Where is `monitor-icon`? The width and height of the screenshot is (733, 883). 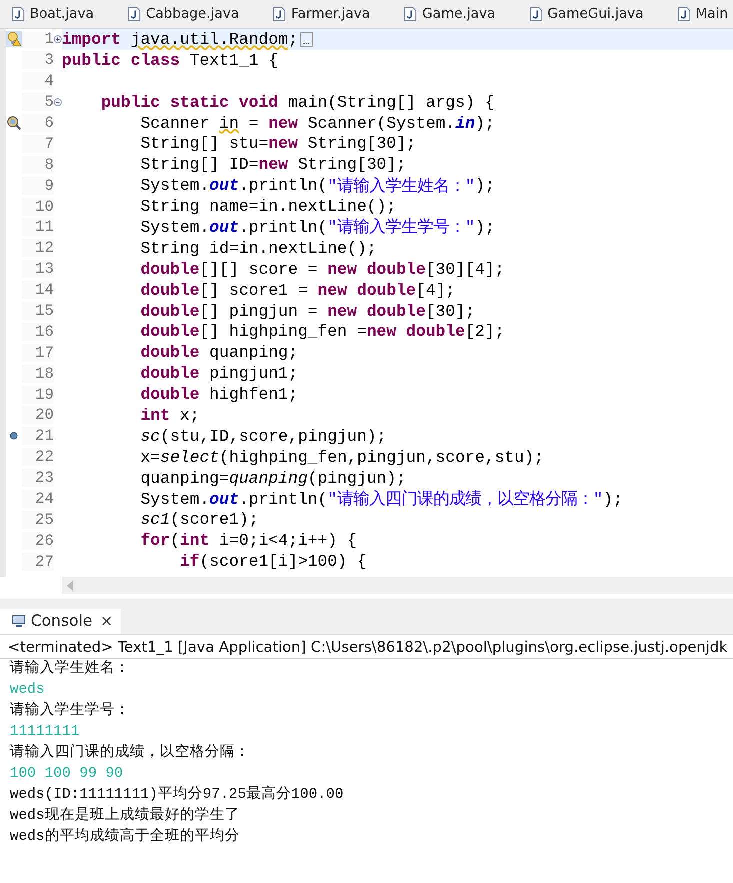
monitor-icon is located at coordinates (19, 621).